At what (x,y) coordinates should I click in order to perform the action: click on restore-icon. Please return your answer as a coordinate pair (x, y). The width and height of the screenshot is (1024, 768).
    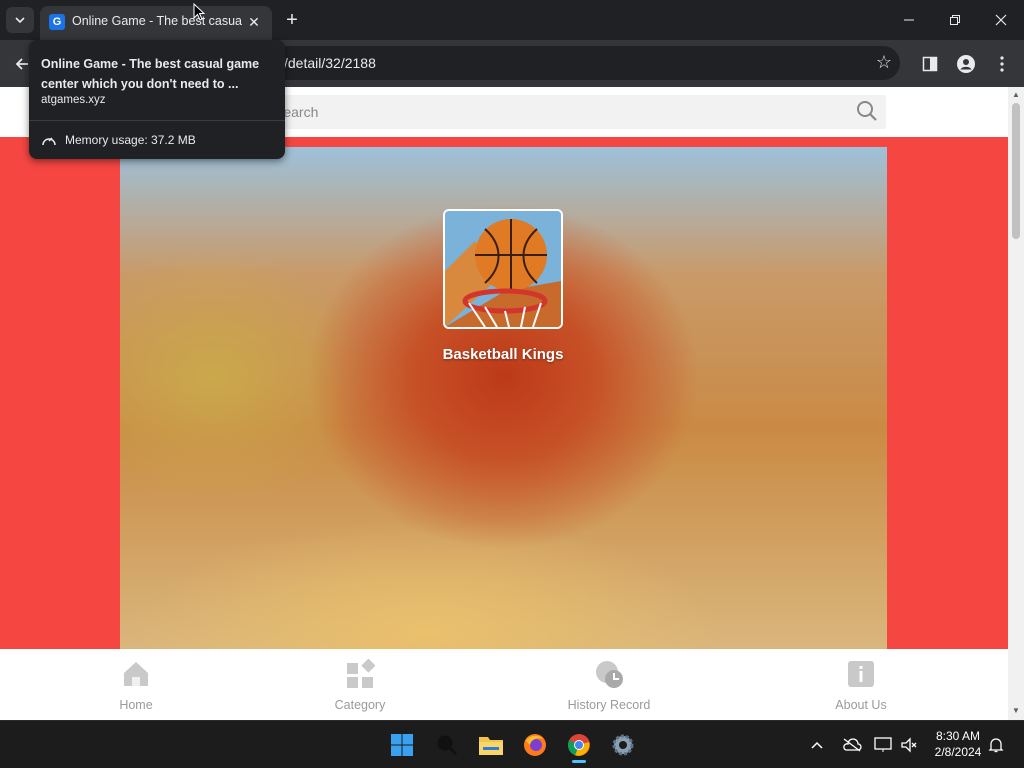
    Looking at the image, I should click on (955, 20).